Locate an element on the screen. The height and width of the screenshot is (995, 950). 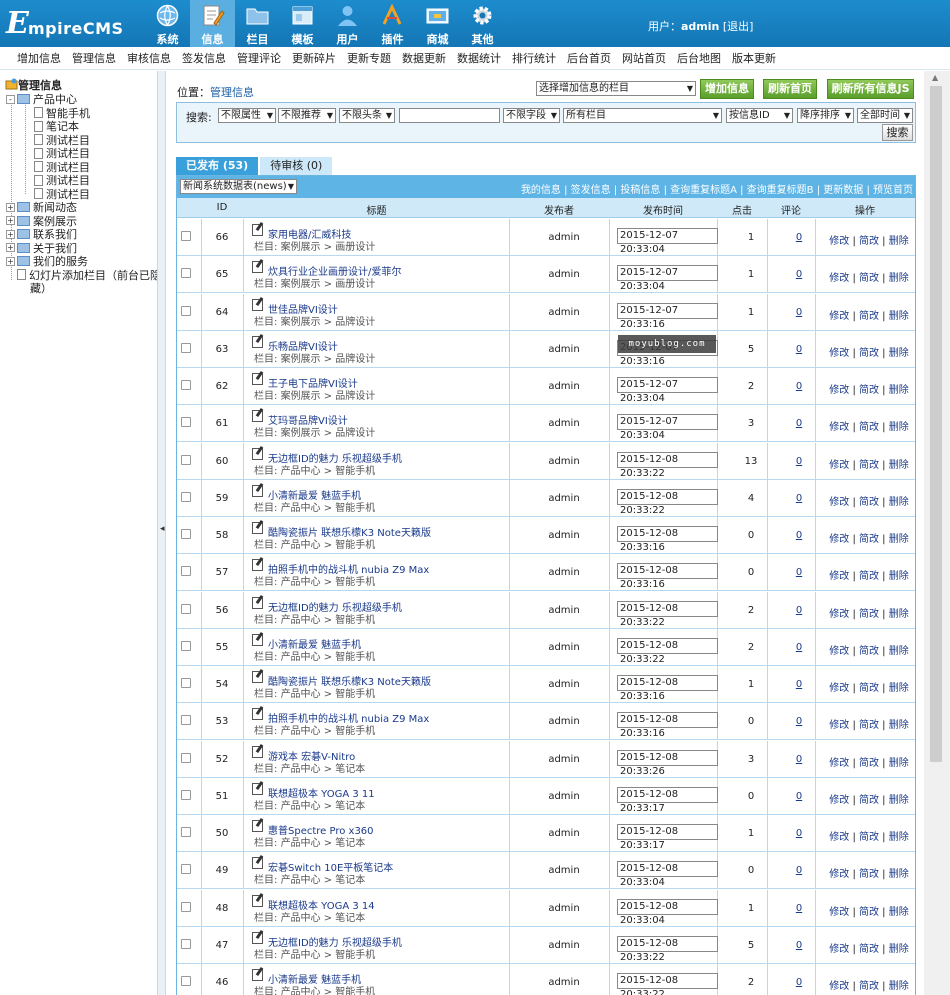
tab-pending: 待审核 (0) is located at coordinates (296, 166).